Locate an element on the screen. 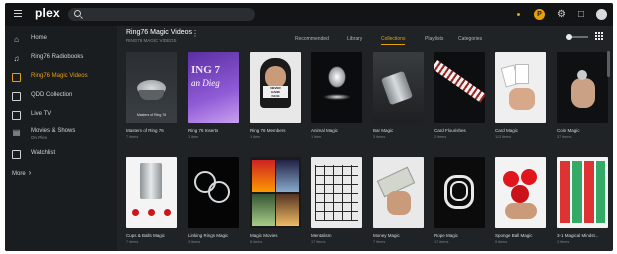 This screenshot has width=617, height=254. collection-title: Bar Magic is located at coordinates (399, 130).